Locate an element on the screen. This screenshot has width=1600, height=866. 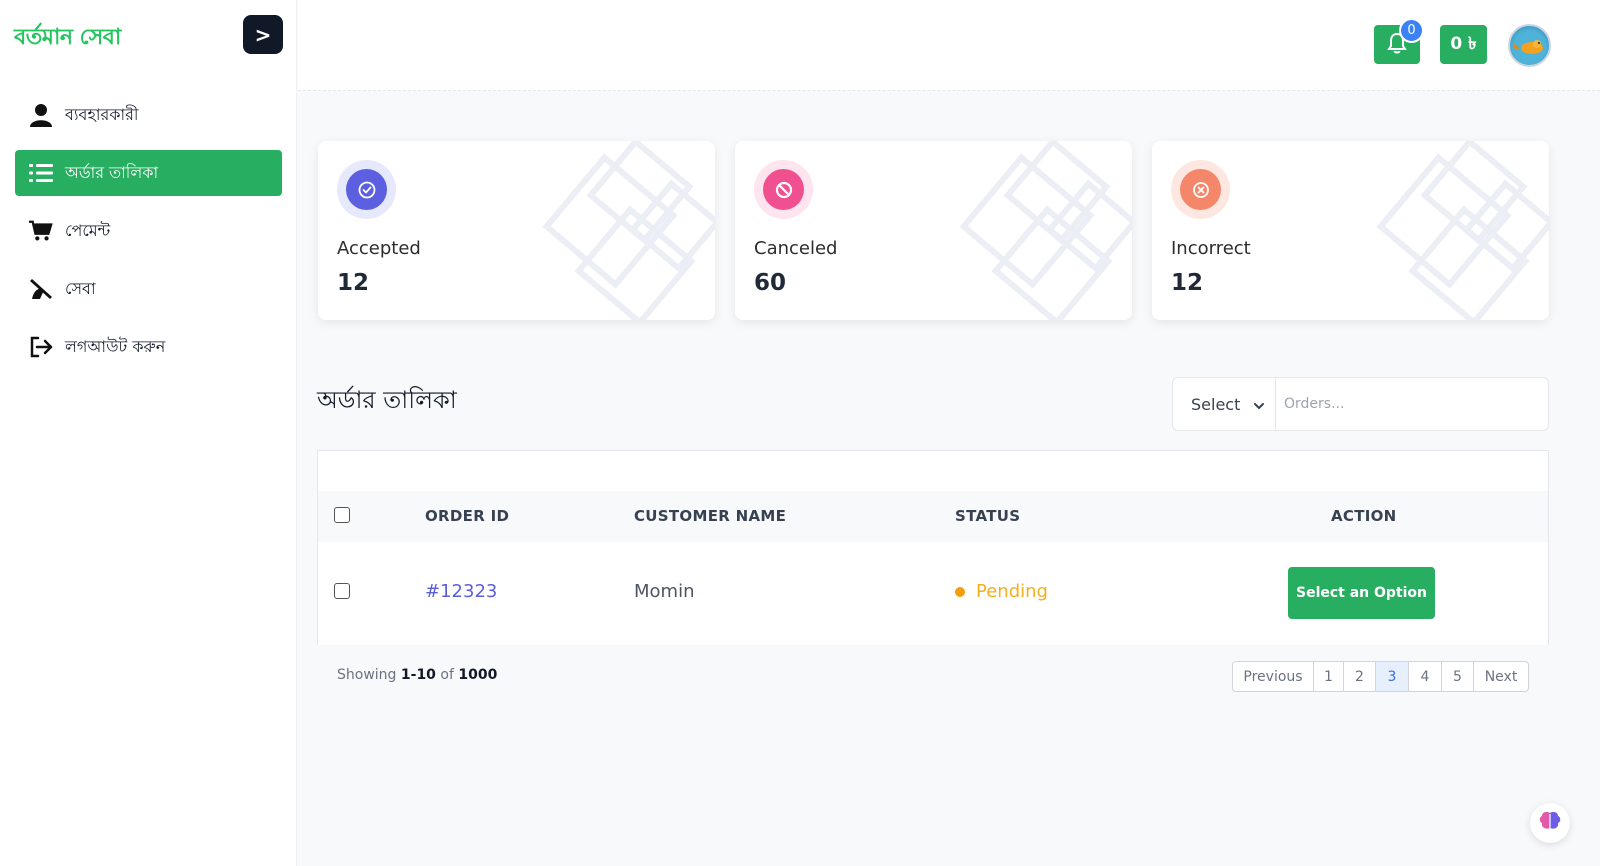
chevron-down-icon is located at coordinates (1259, 406).